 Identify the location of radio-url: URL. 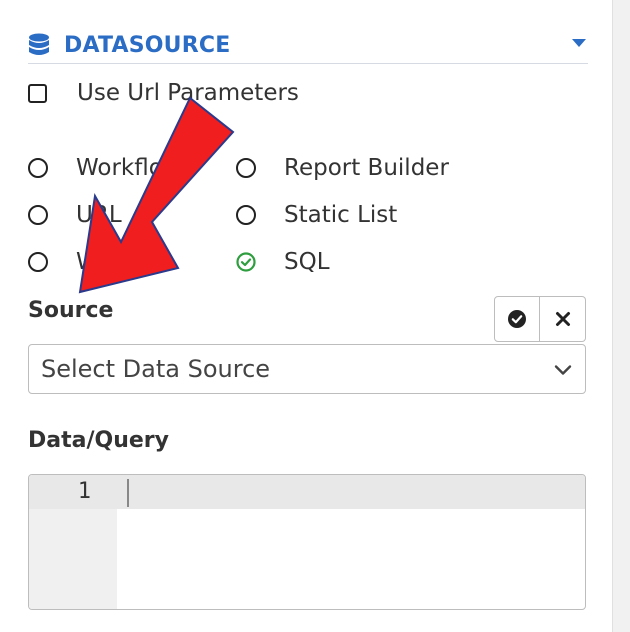
(75, 215).